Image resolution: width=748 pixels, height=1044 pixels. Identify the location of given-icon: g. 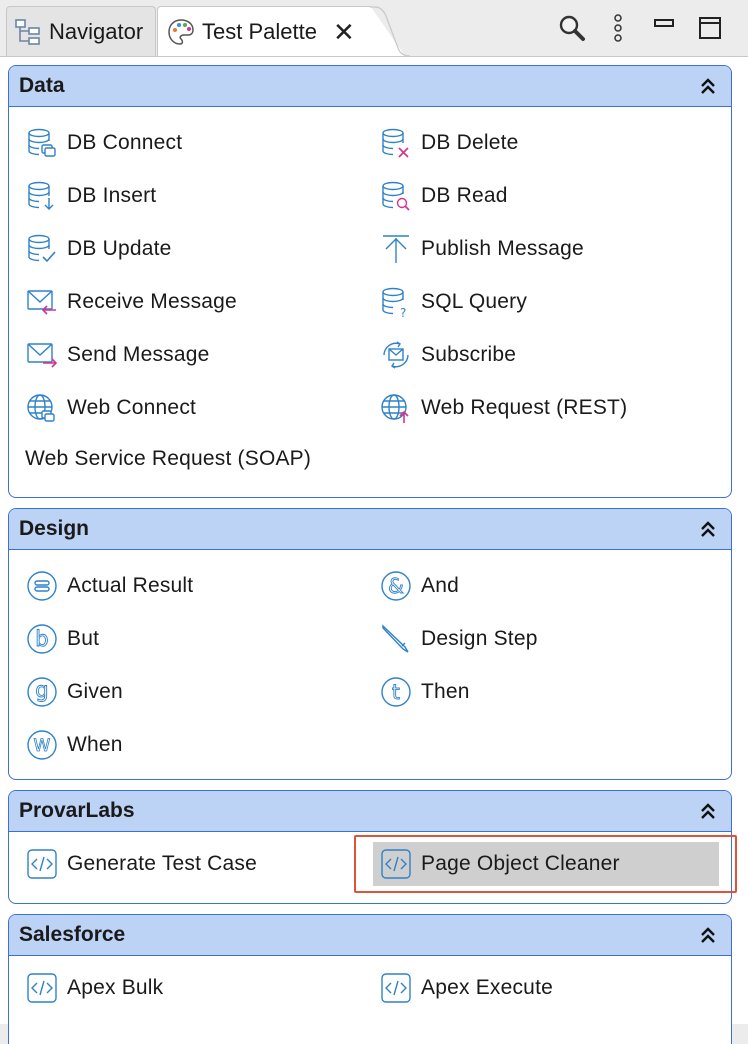
(42, 692).